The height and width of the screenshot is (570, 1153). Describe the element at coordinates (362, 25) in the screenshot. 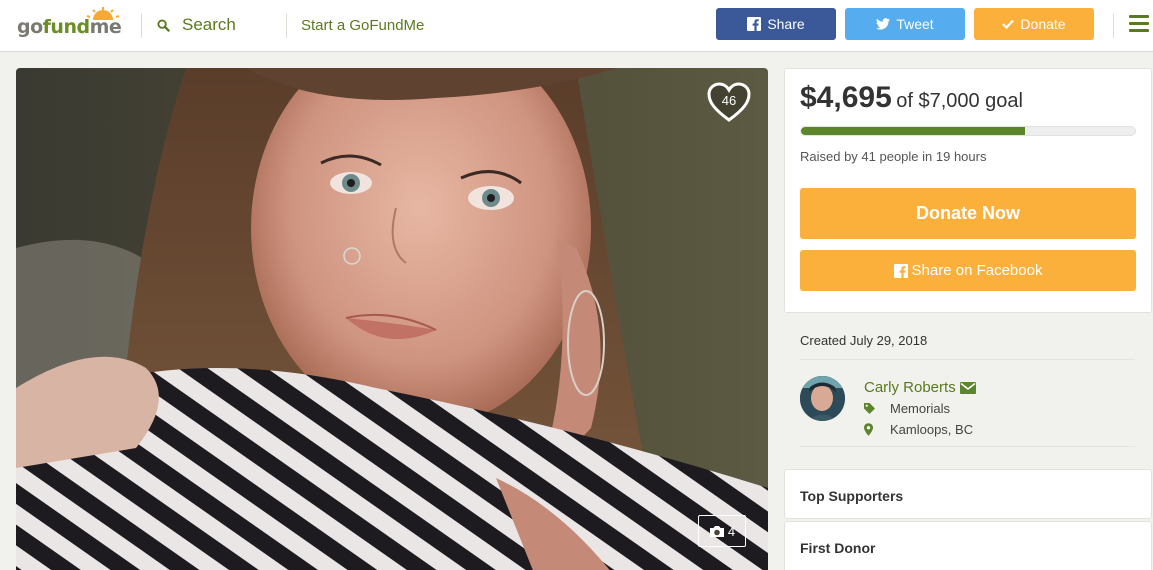

I see `start-gofundme-link: Start a GoFundMe` at that location.